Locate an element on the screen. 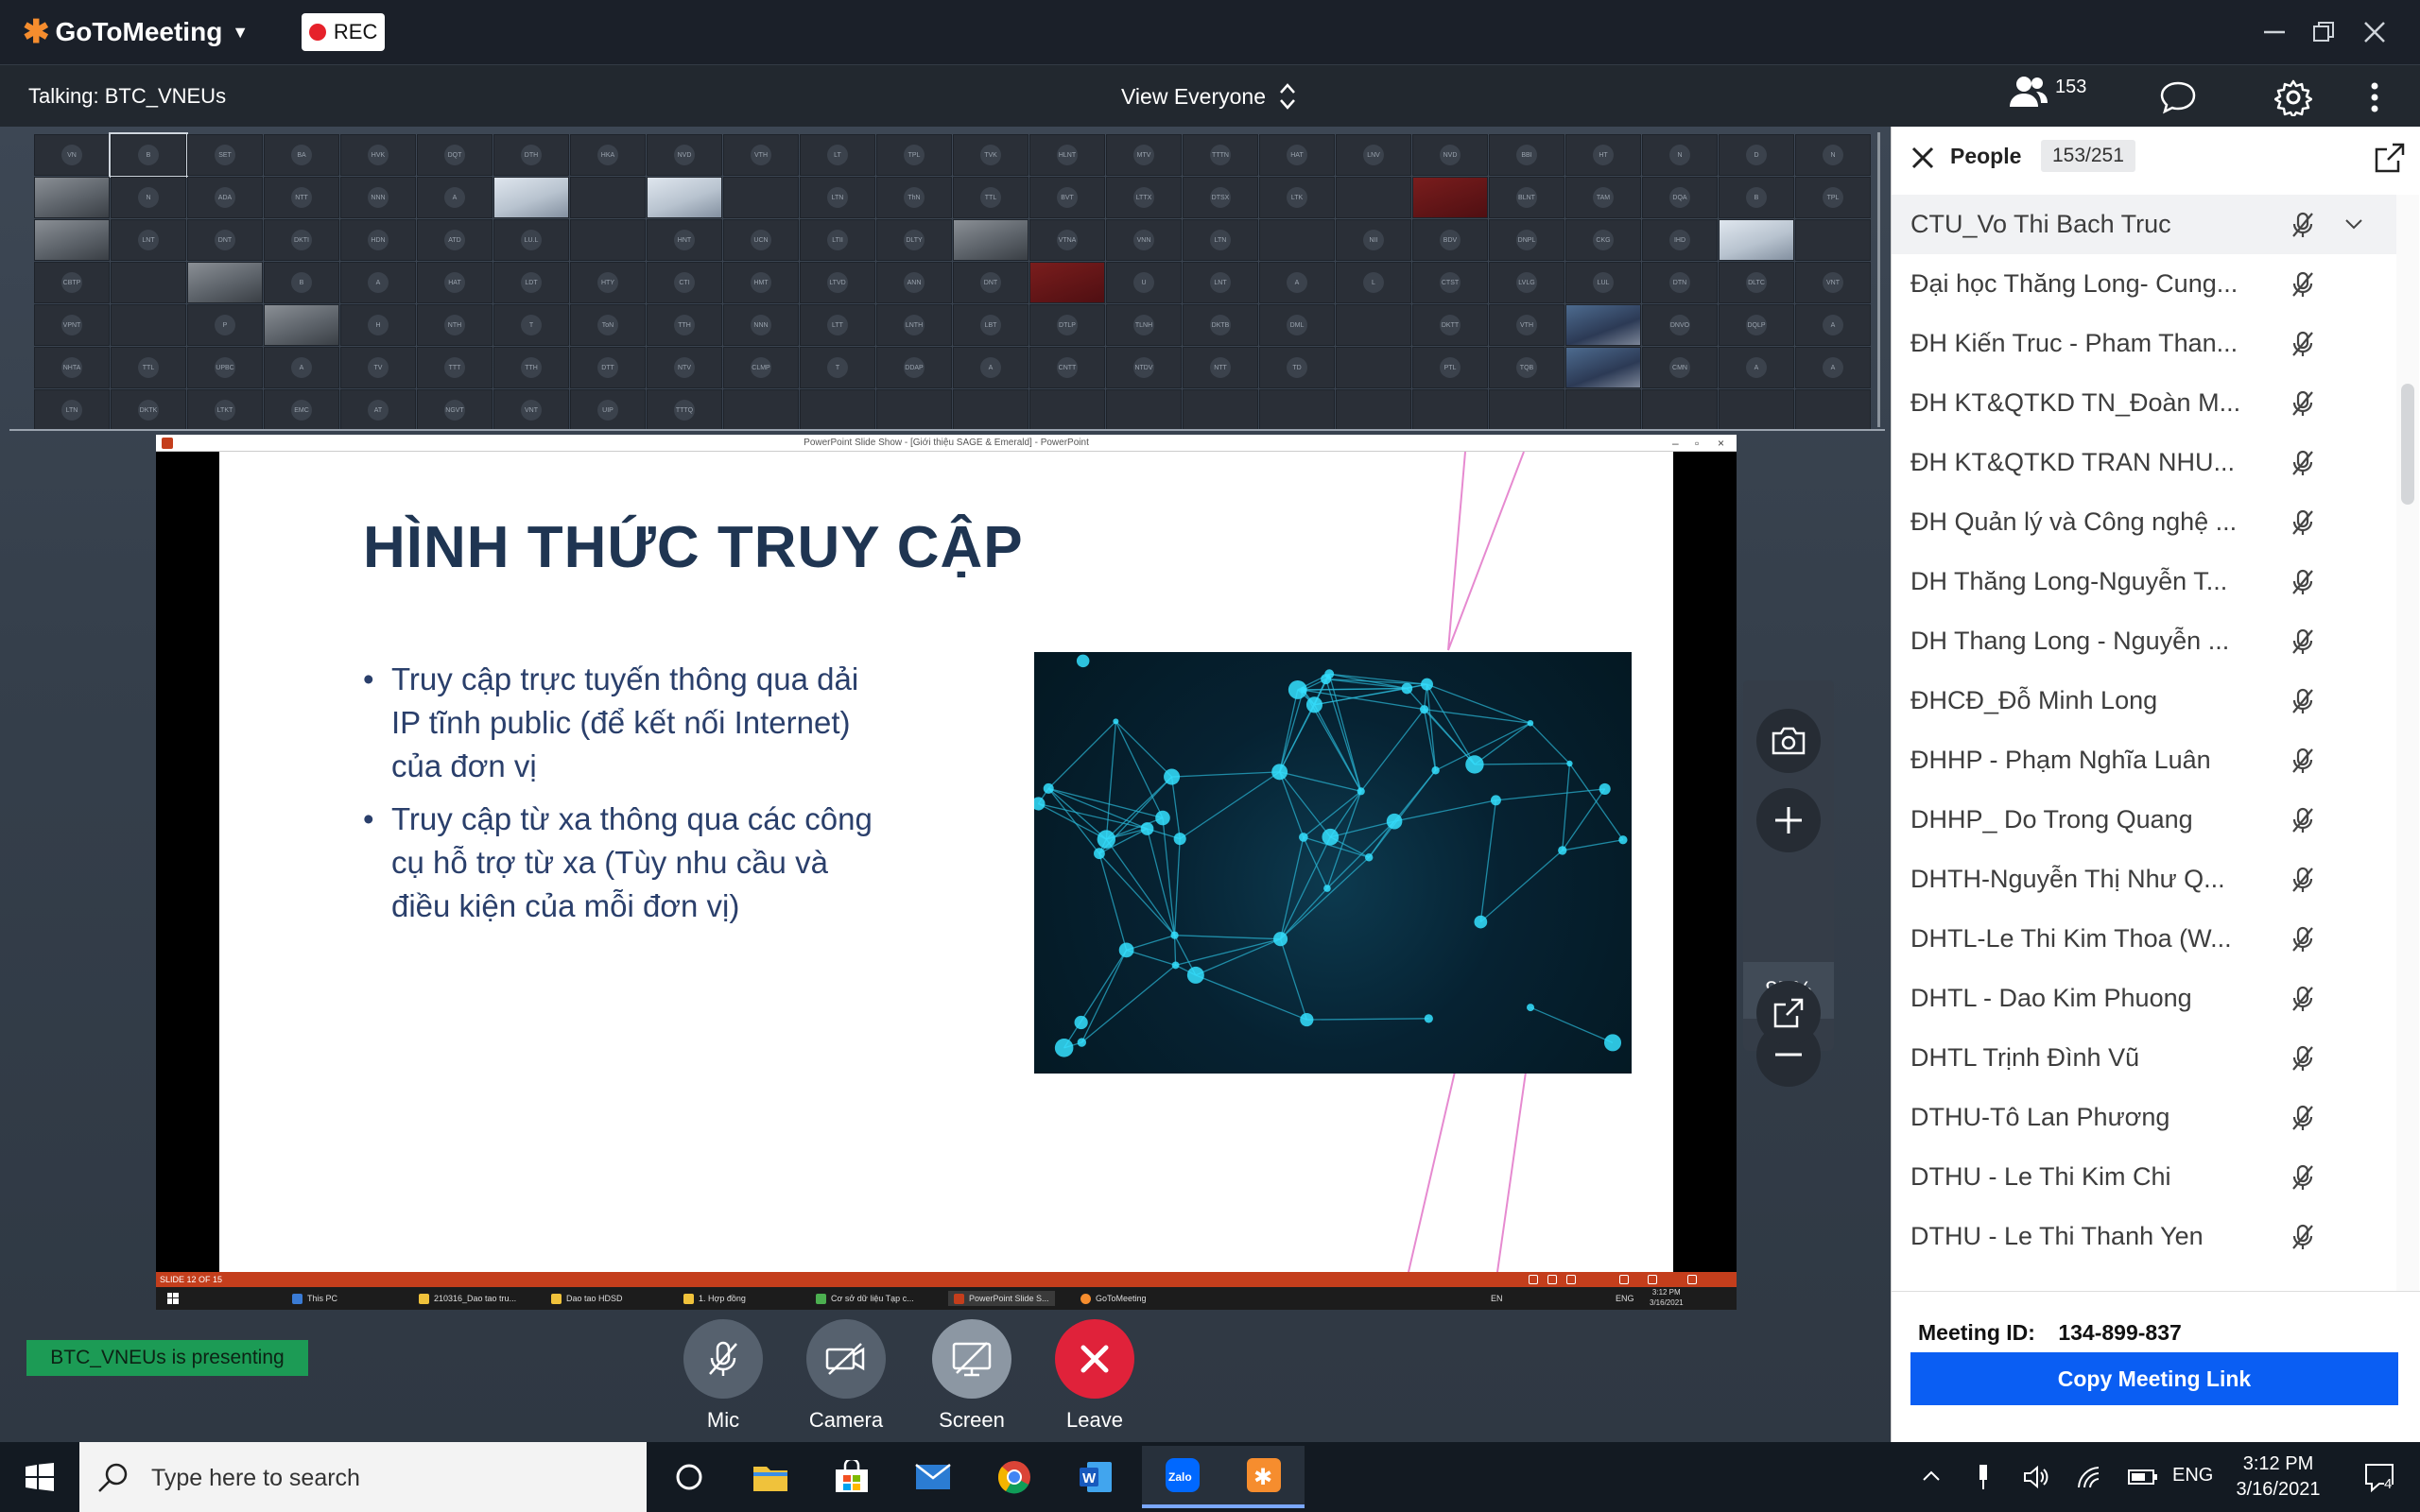 The width and height of the screenshot is (2420, 1512). participant-tile: IHD is located at coordinates (1680, 240).